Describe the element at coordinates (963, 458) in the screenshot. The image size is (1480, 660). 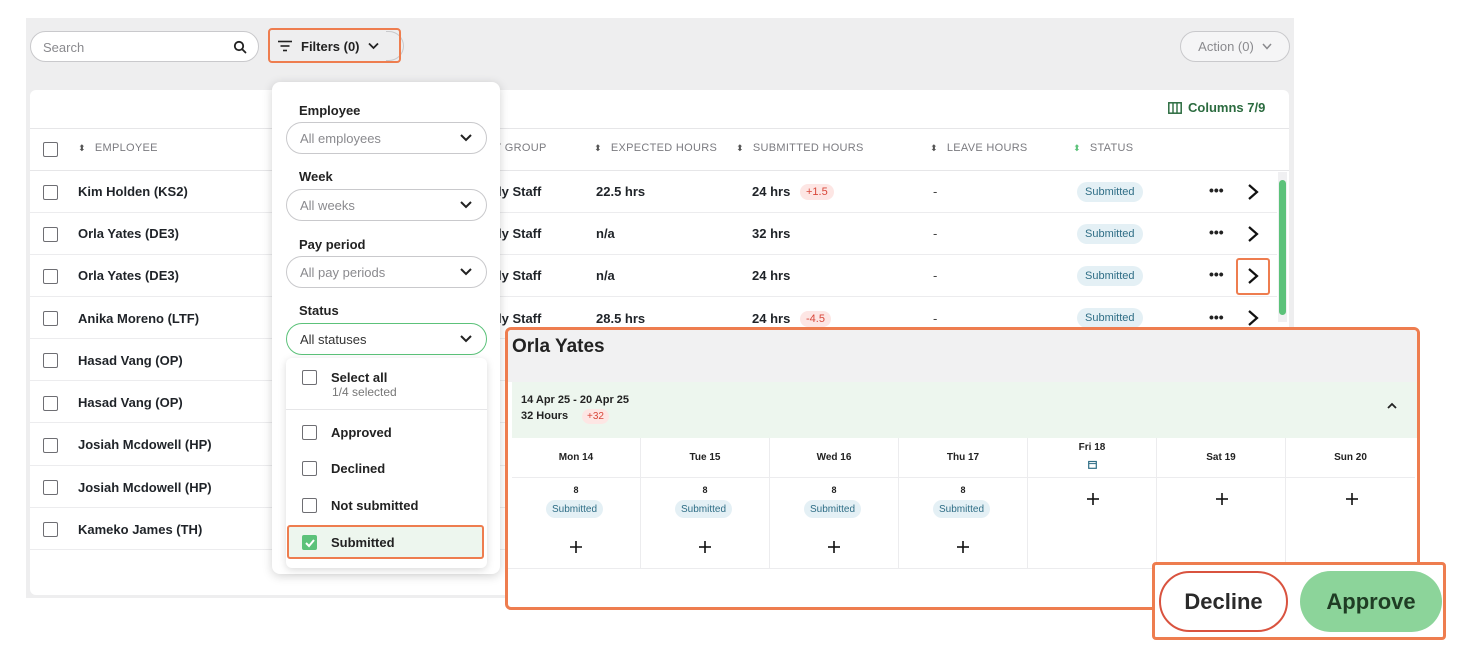
I see `day-header: Thu 17` at that location.